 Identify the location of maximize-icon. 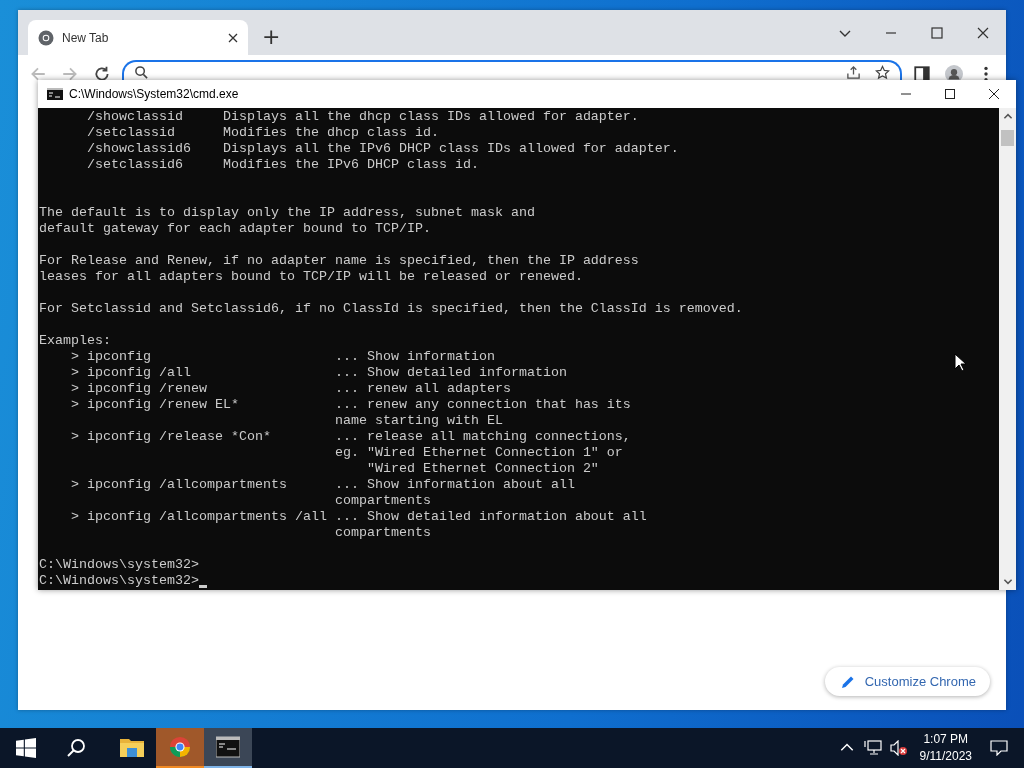
(950, 94).